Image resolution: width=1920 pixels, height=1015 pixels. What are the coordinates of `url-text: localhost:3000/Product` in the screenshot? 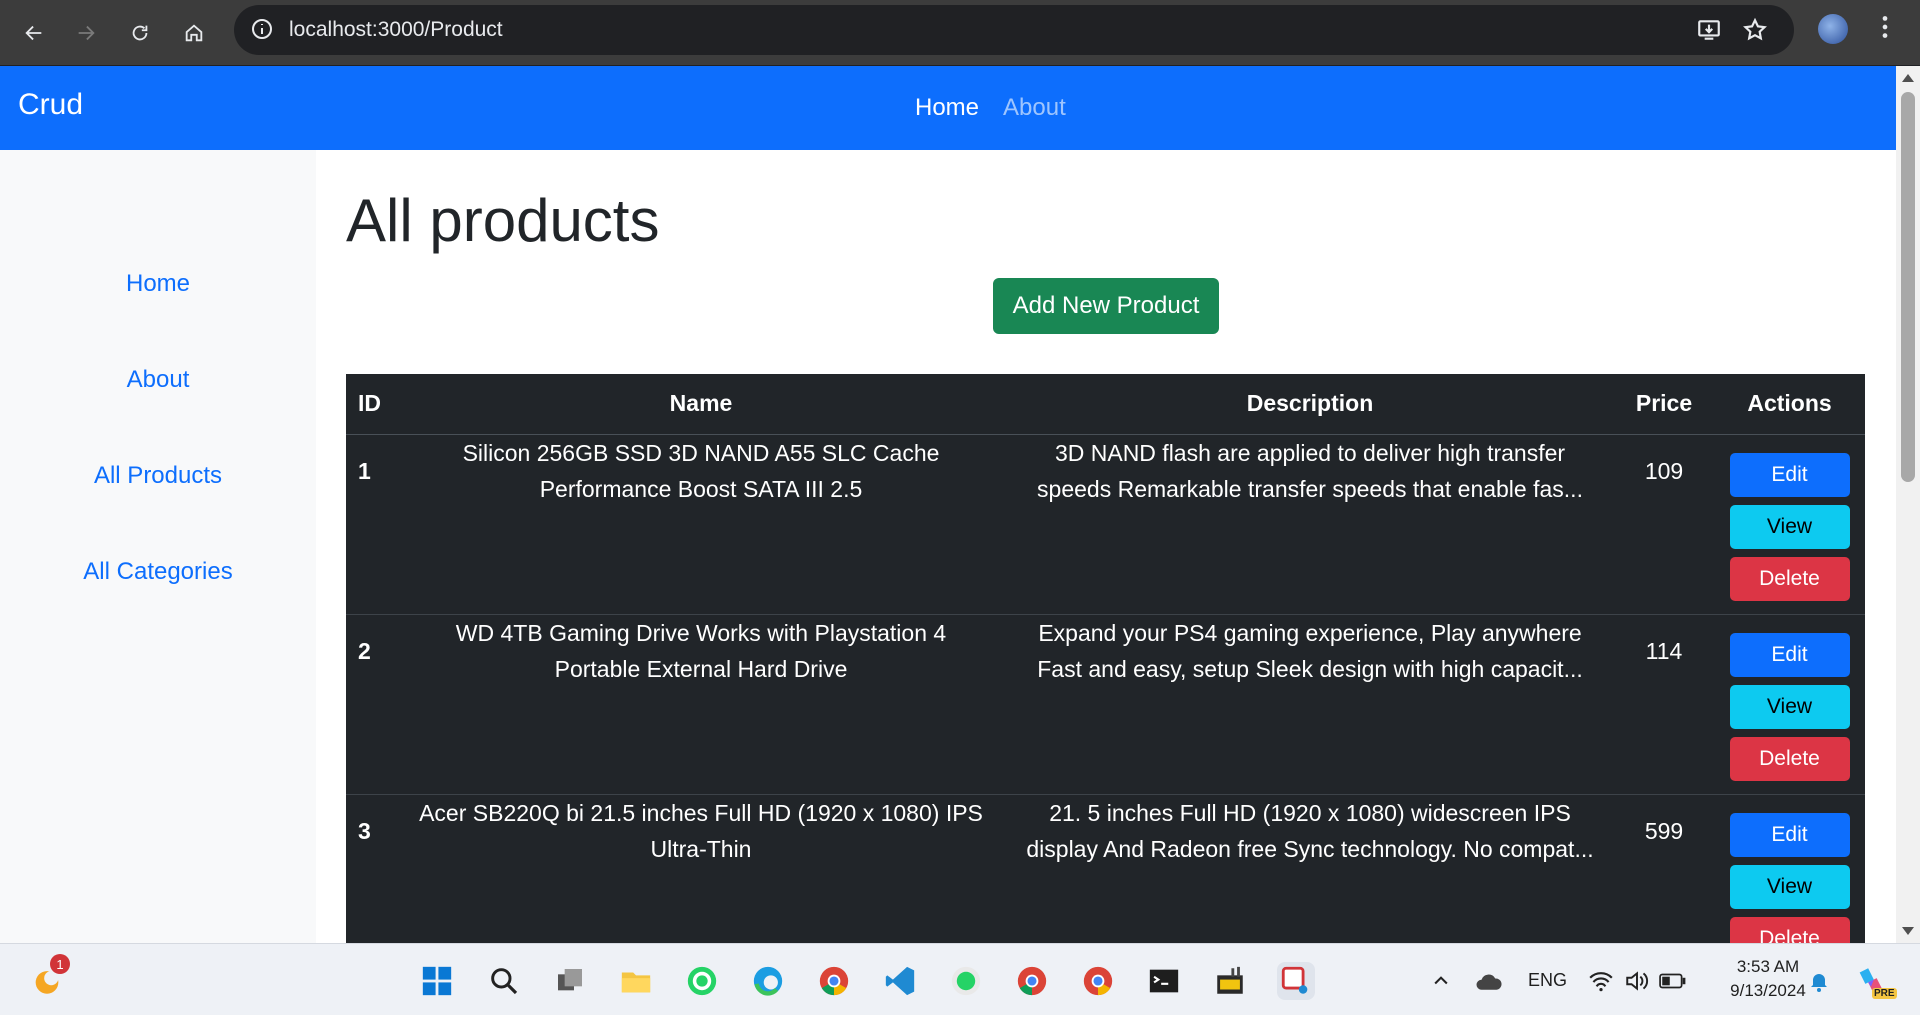 It's located at (396, 30).